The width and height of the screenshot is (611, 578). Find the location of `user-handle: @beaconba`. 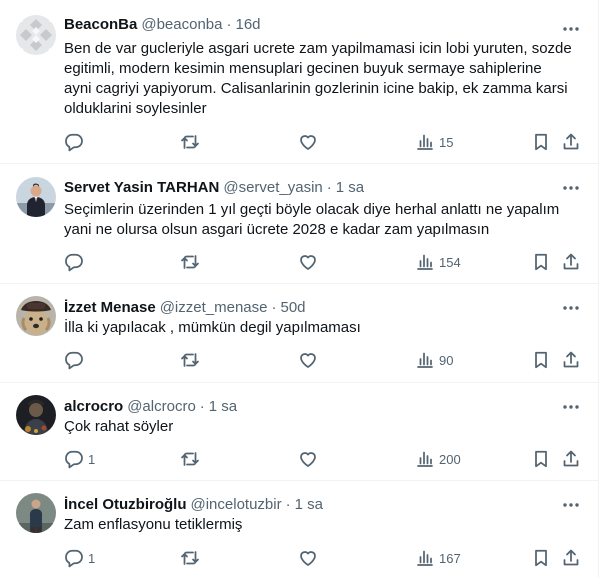

user-handle: @beaconba is located at coordinates (181, 24).